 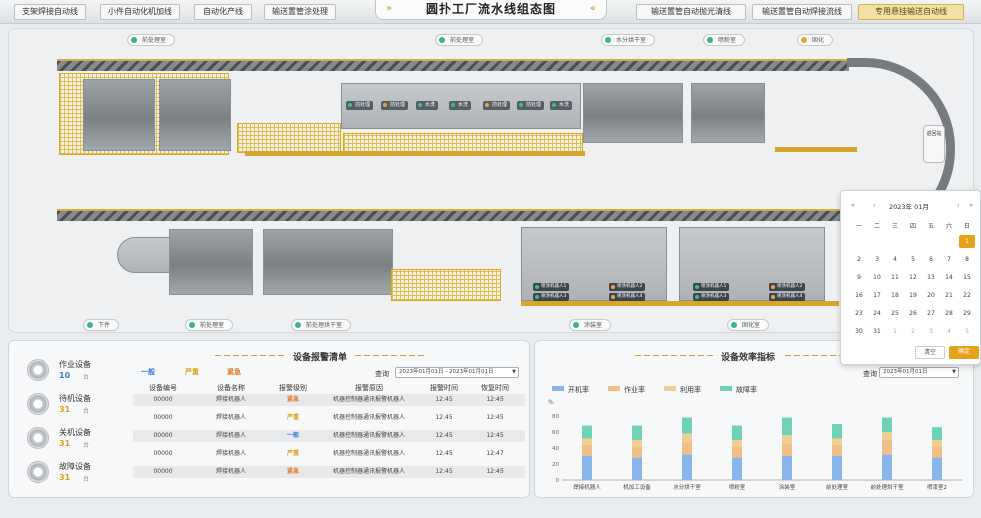 I want to click on calendar-day: 10, so click(x=877, y=277).